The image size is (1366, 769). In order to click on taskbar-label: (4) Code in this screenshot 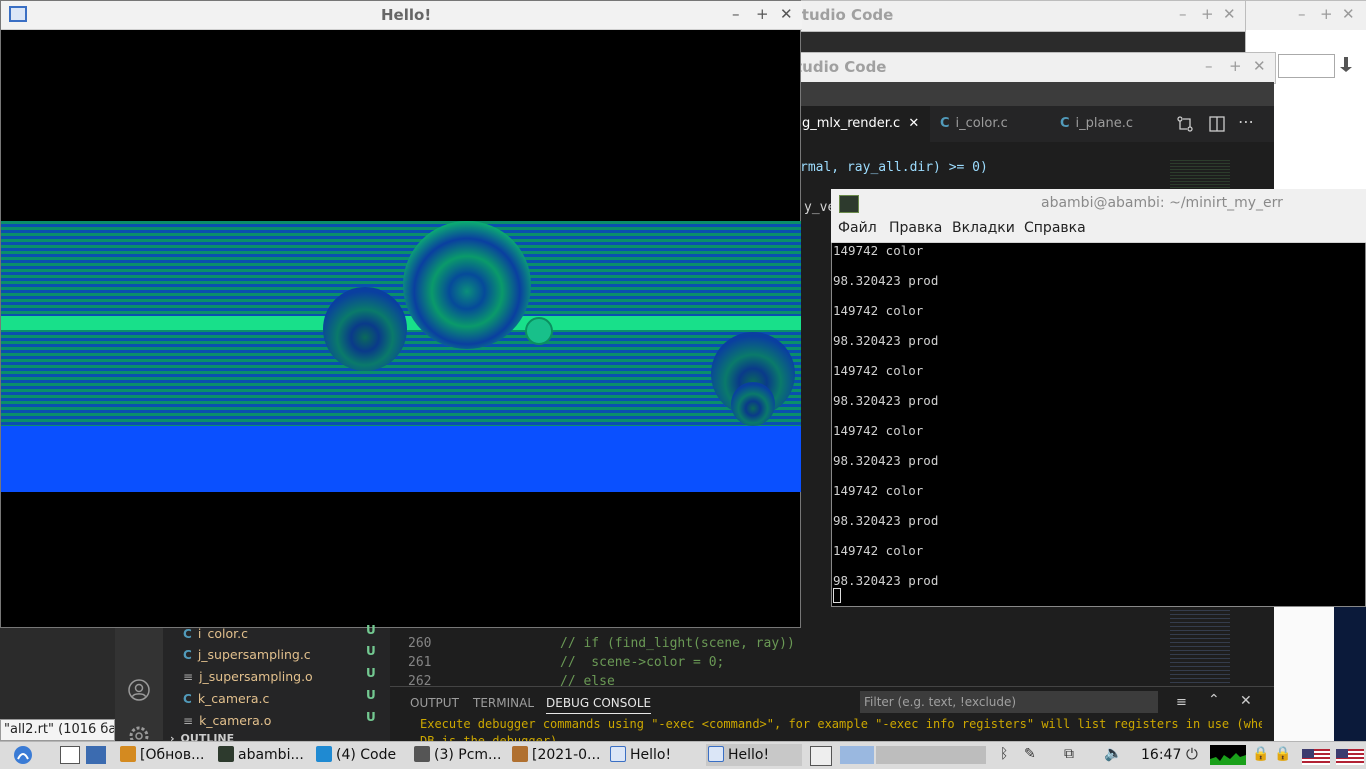, I will do `click(366, 755)`.